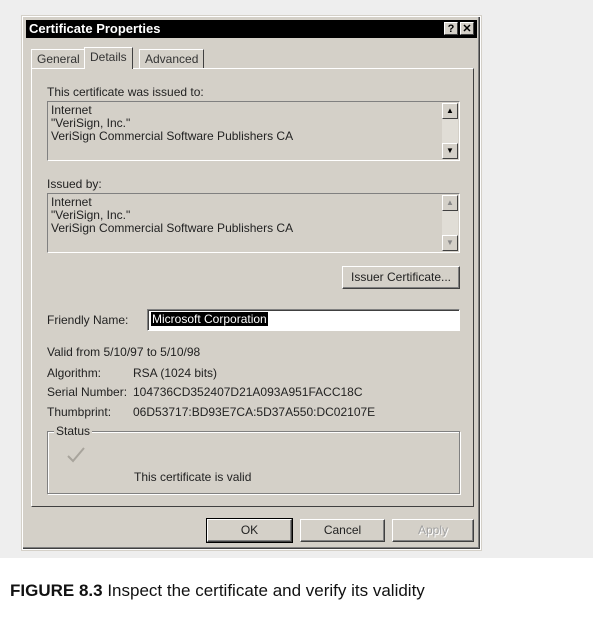  What do you see at coordinates (450, 223) in the screenshot?
I see `issued-by-scrollbar: ▲ ▼` at bounding box center [450, 223].